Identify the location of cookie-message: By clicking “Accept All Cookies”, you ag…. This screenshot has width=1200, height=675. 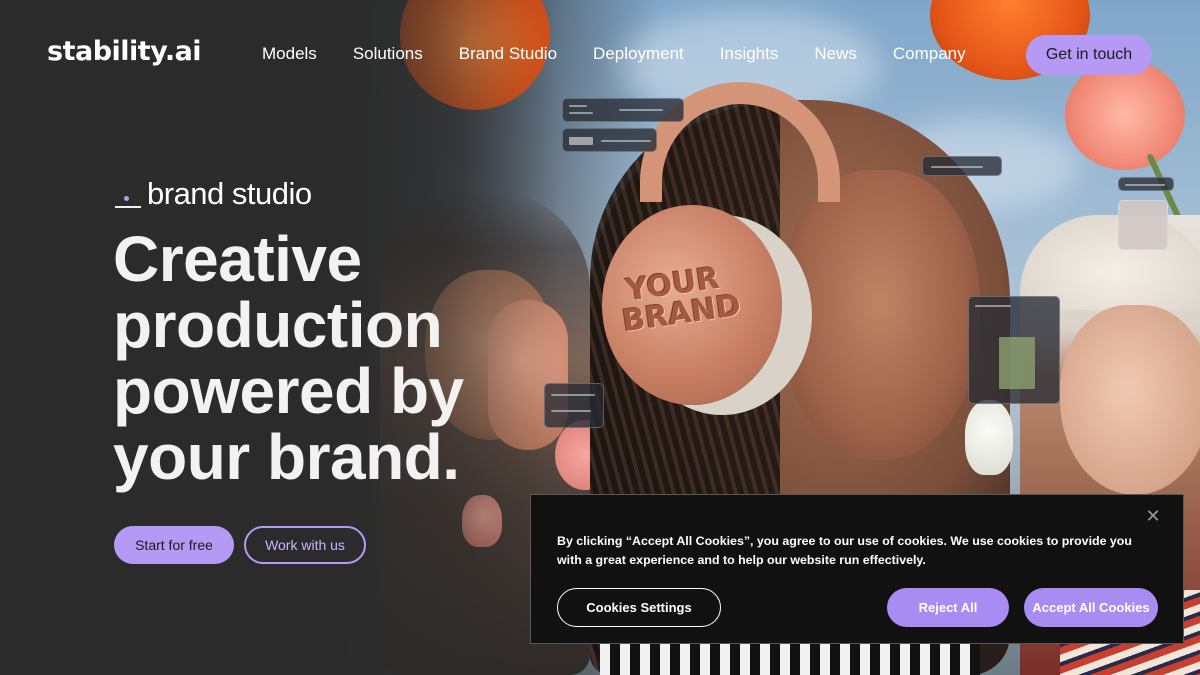
(844, 550).